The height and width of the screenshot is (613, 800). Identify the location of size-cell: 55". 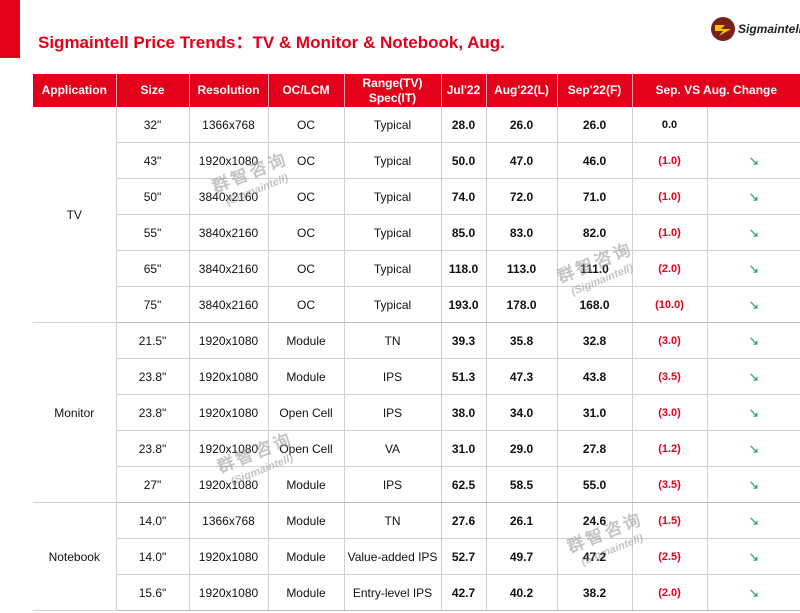
(152, 232).